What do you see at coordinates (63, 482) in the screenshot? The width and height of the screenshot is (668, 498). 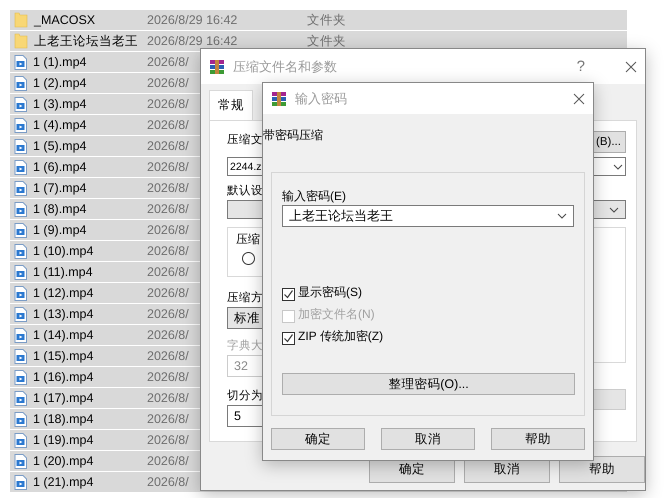 I see `file-name: 1 (21).mp4` at bounding box center [63, 482].